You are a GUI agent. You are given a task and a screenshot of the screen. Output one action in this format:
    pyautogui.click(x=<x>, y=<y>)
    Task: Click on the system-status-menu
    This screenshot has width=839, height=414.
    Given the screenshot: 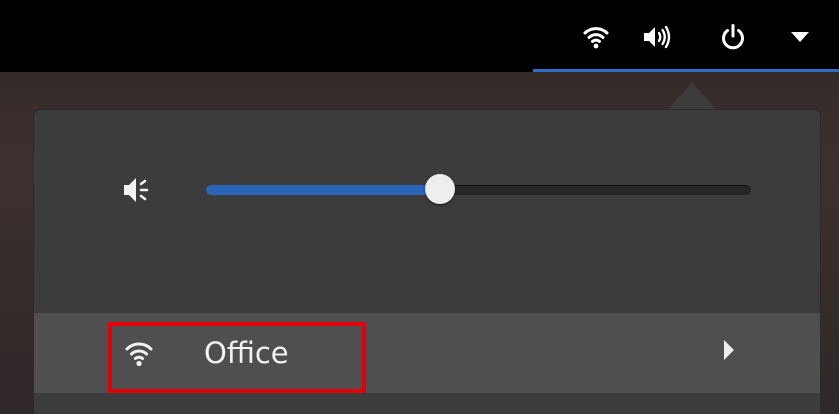 What is the action you would take?
    pyautogui.click(x=686, y=36)
    